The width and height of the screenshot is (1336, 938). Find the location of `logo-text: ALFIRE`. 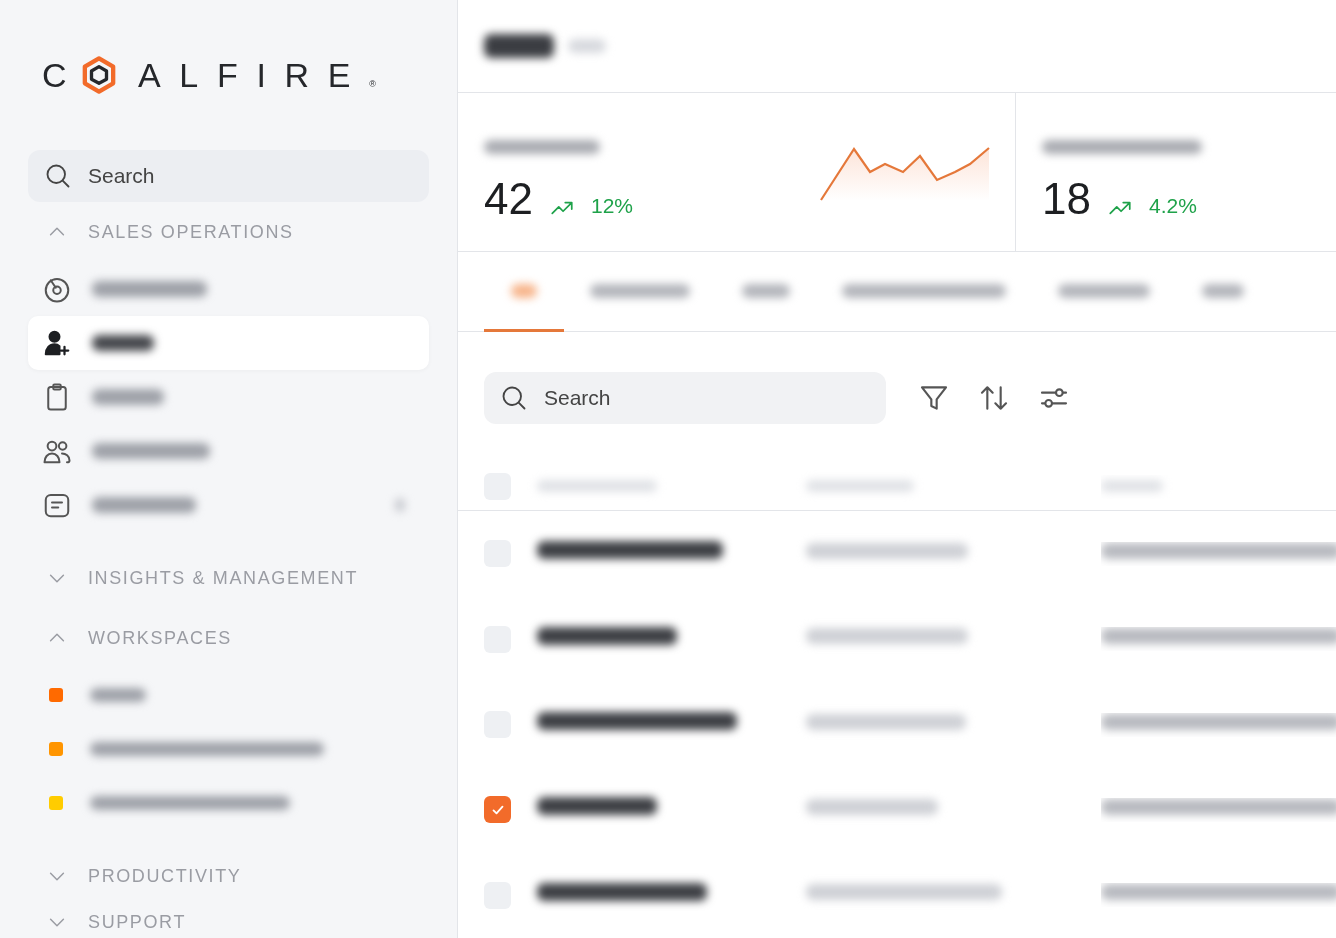

logo-text: ALFIRE is located at coordinates (253, 75).